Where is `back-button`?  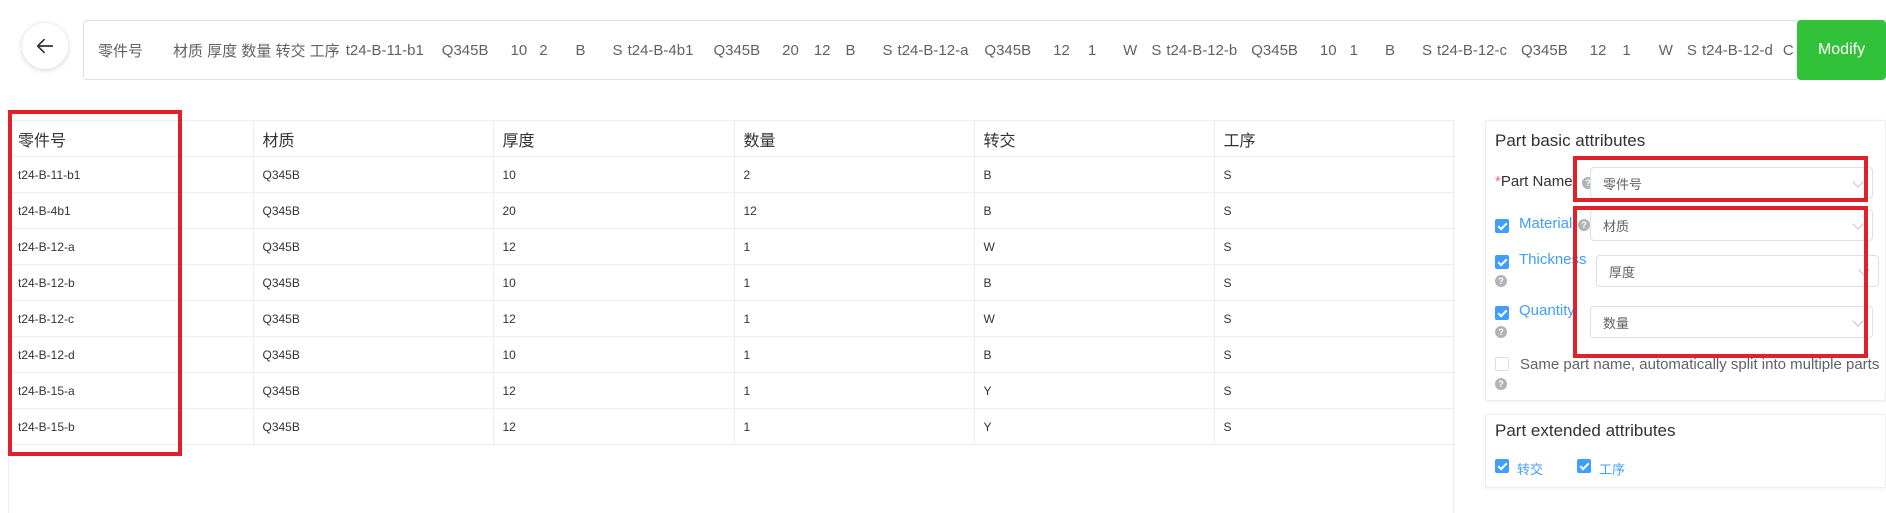
back-button is located at coordinates (45, 46).